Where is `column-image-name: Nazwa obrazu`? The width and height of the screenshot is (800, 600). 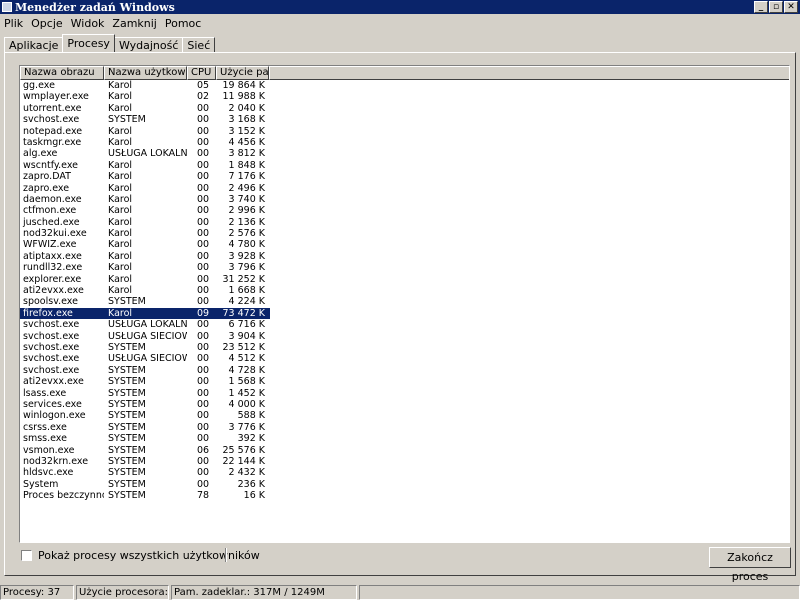 column-image-name: Nazwa obrazu is located at coordinates (62, 73).